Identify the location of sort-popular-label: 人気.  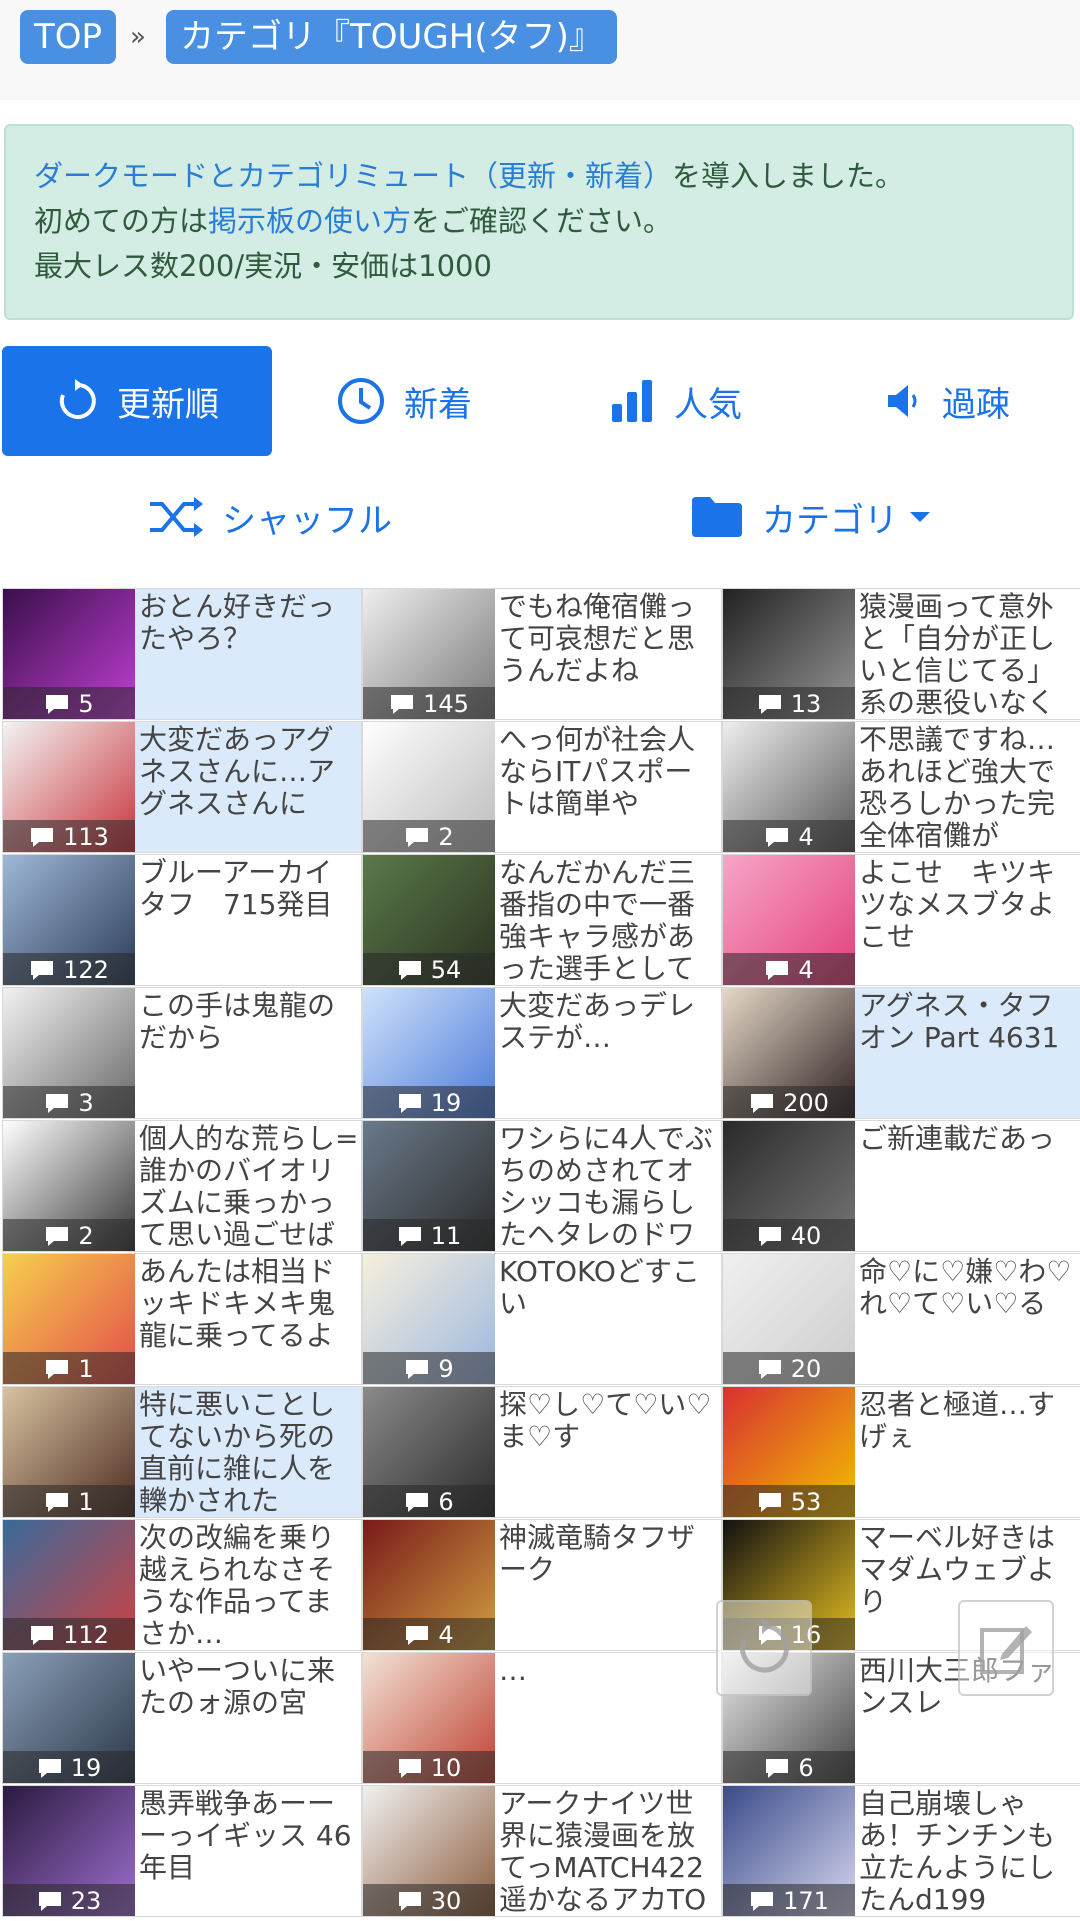
(708, 404).